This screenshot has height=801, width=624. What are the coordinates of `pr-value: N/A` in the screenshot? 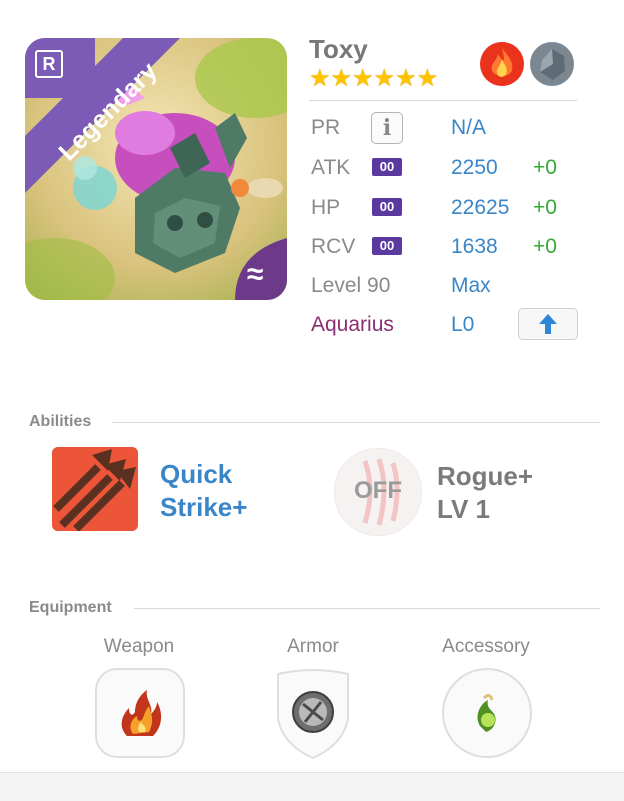 It's located at (469, 127).